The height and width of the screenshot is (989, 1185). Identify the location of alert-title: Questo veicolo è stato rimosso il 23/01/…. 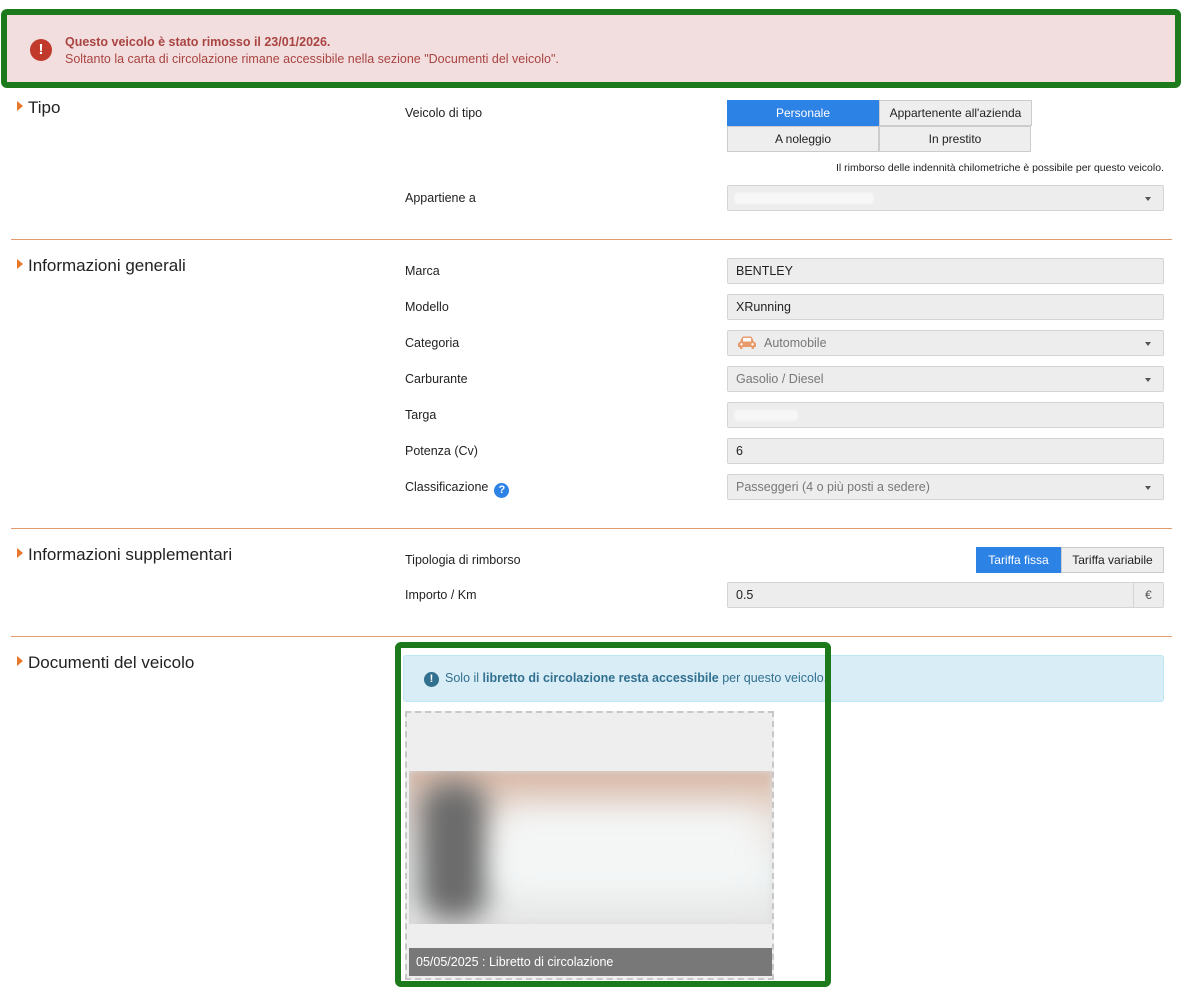
(198, 42).